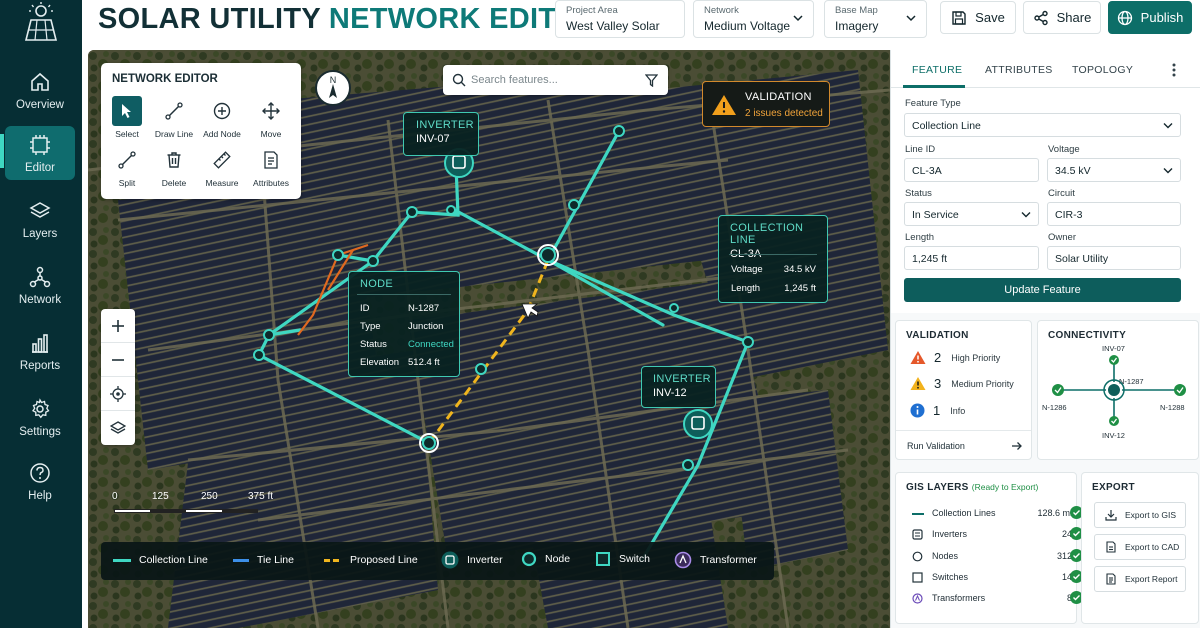 Image resolution: width=1200 pixels, height=628 pixels. What do you see at coordinates (40, 285) in the screenshot?
I see `sidebar-item-network: Network` at bounding box center [40, 285].